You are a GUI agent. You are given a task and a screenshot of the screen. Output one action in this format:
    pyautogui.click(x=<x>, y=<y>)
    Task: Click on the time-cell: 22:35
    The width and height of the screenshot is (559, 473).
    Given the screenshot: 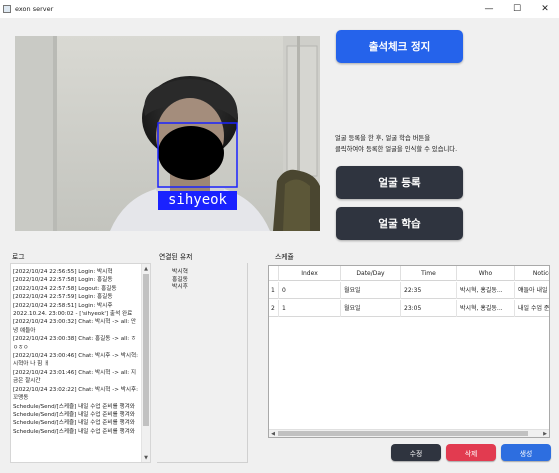 What is the action you would take?
    pyautogui.click(x=429, y=290)
    